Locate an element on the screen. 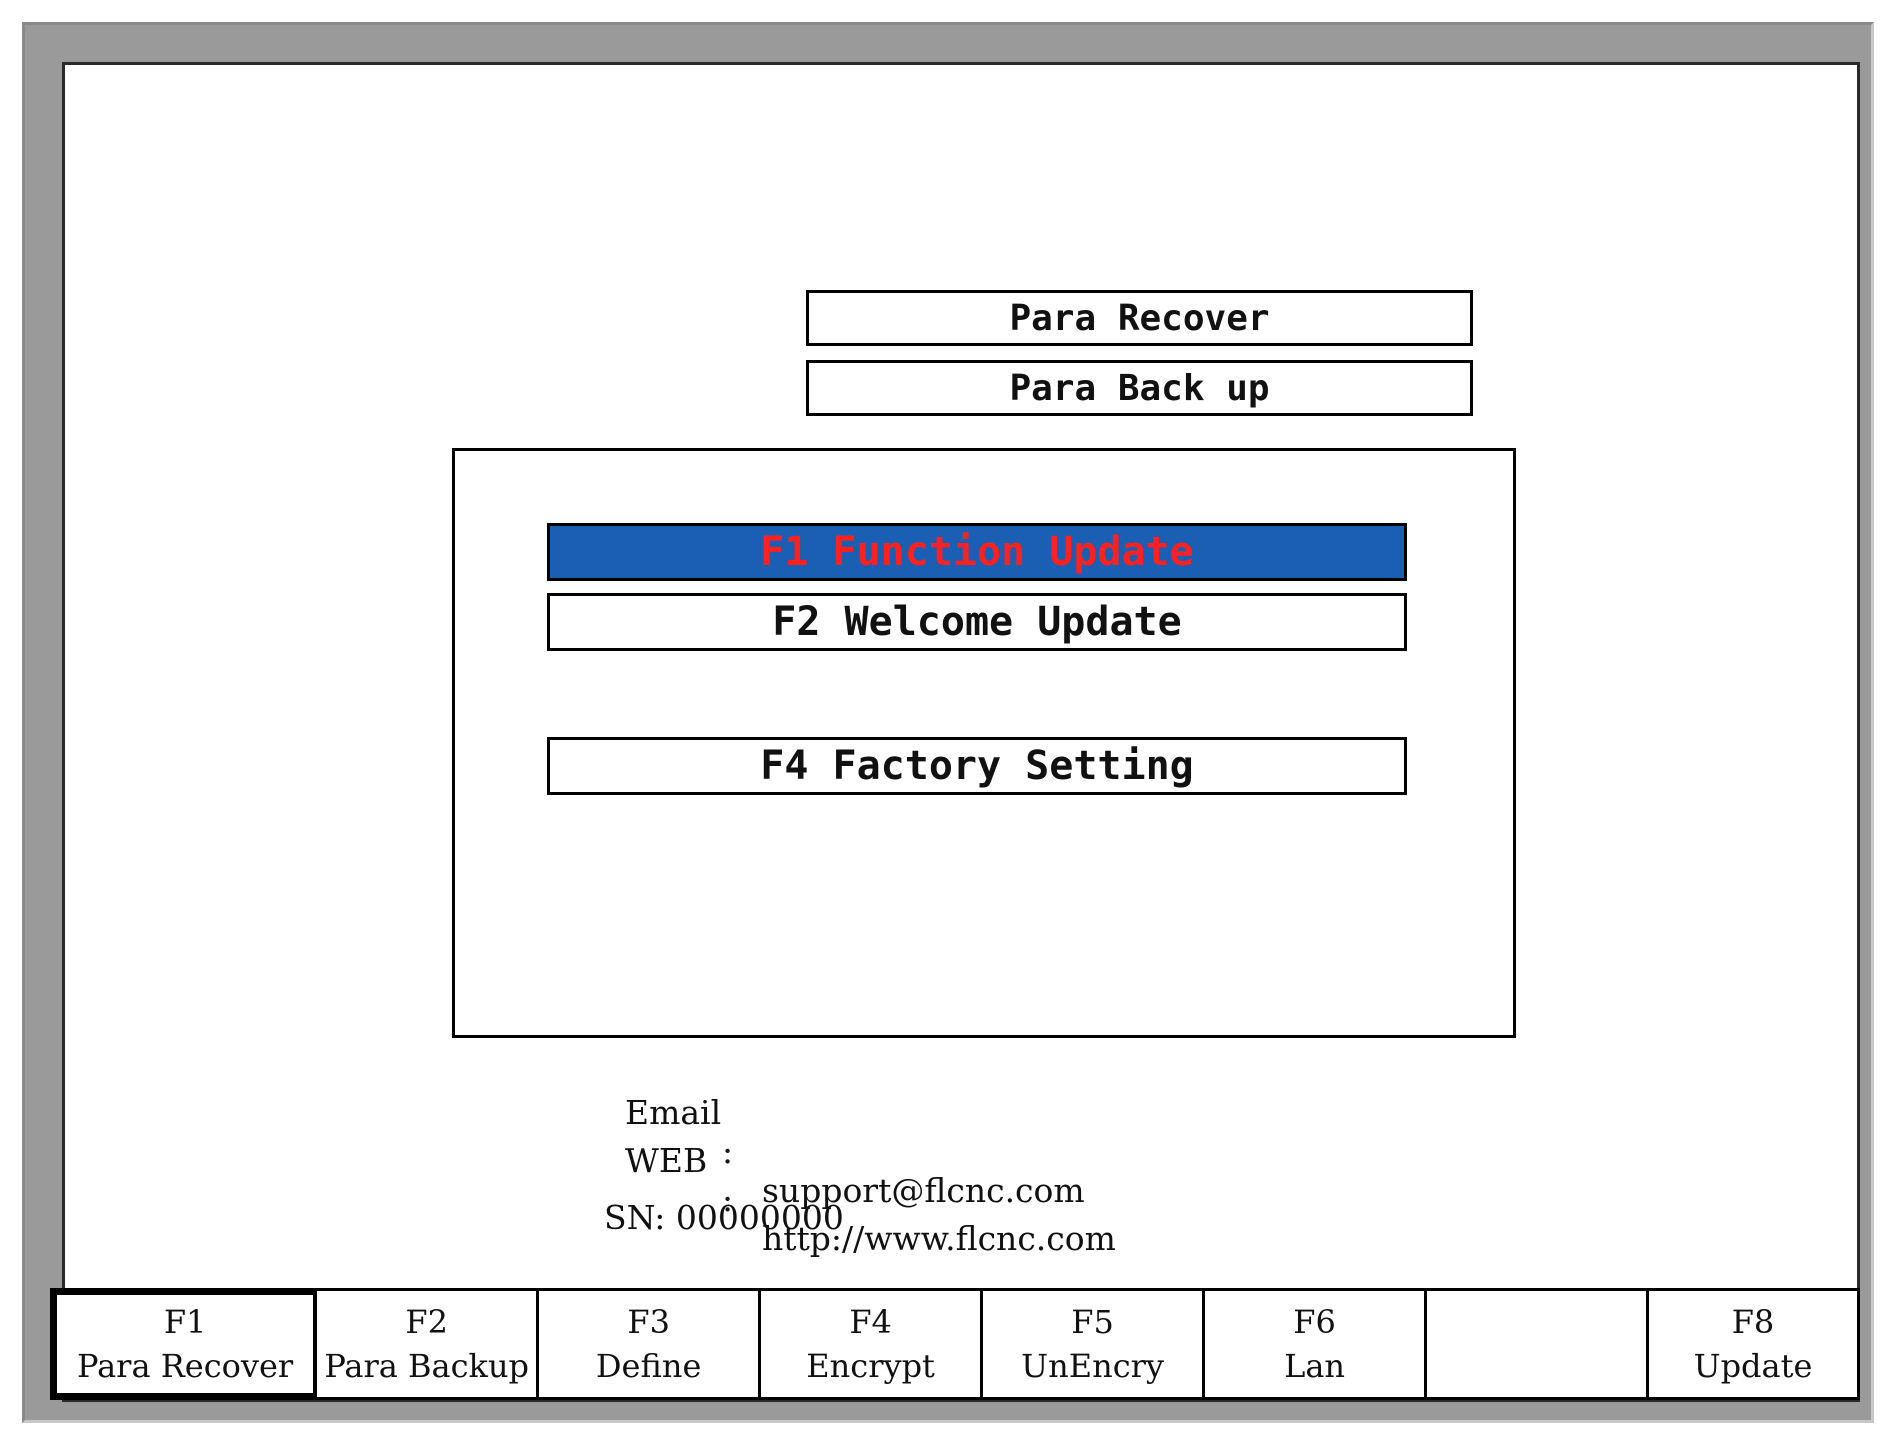 The width and height of the screenshot is (1880, 1429). fkey-f8-key: F8 is located at coordinates (1753, 1322).